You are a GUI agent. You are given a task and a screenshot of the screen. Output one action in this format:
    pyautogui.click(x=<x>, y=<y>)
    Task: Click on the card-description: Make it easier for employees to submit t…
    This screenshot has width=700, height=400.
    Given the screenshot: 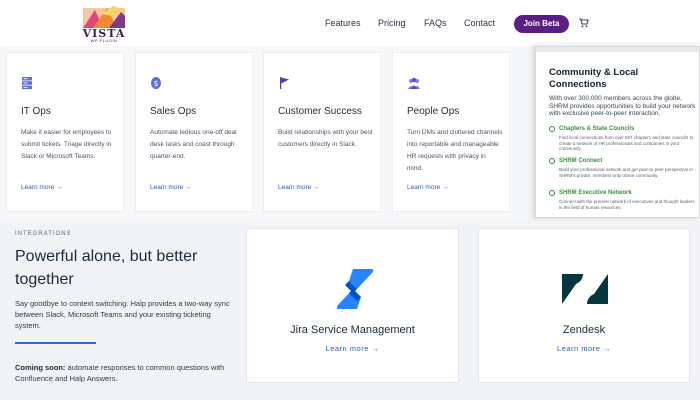 What is the action you would take?
    pyautogui.click(x=66, y=144)
    